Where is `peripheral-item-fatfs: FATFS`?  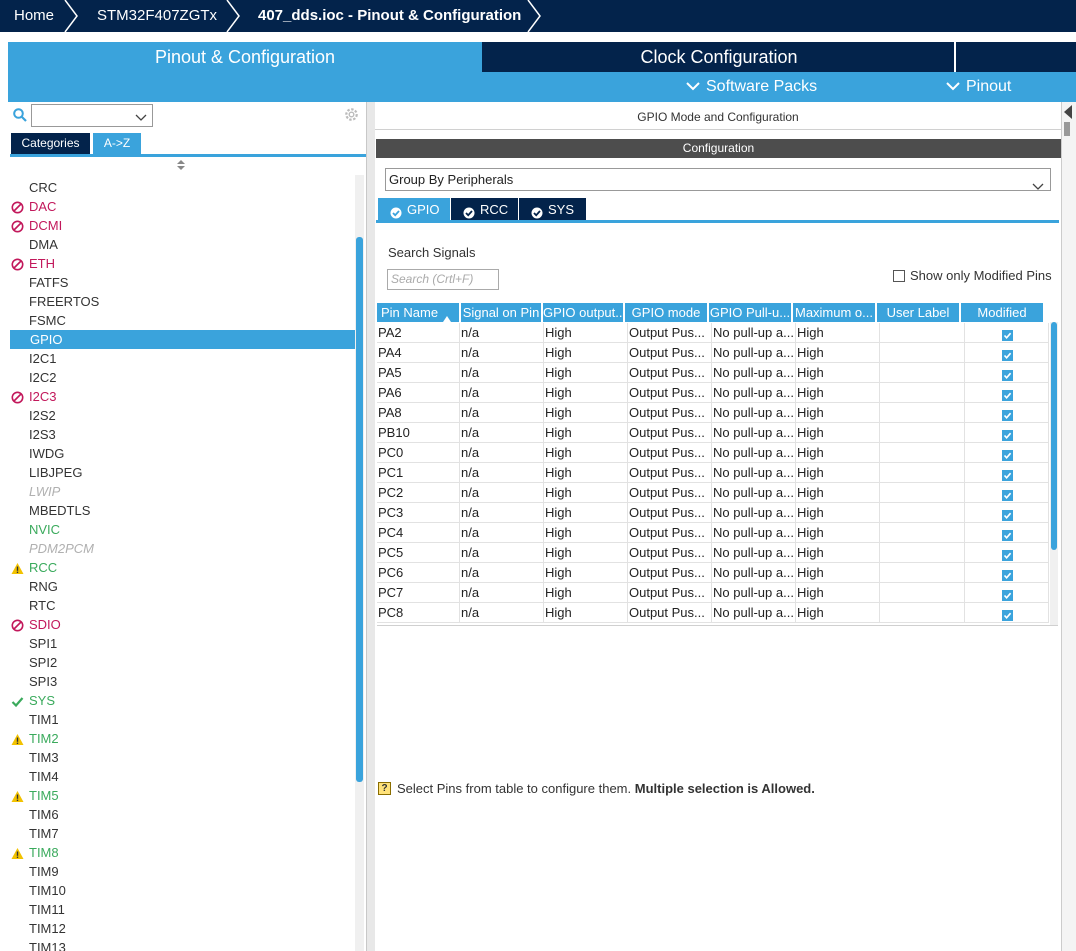 peripheral-item-fatfs: FATFS is located at coordinates (182, 282).